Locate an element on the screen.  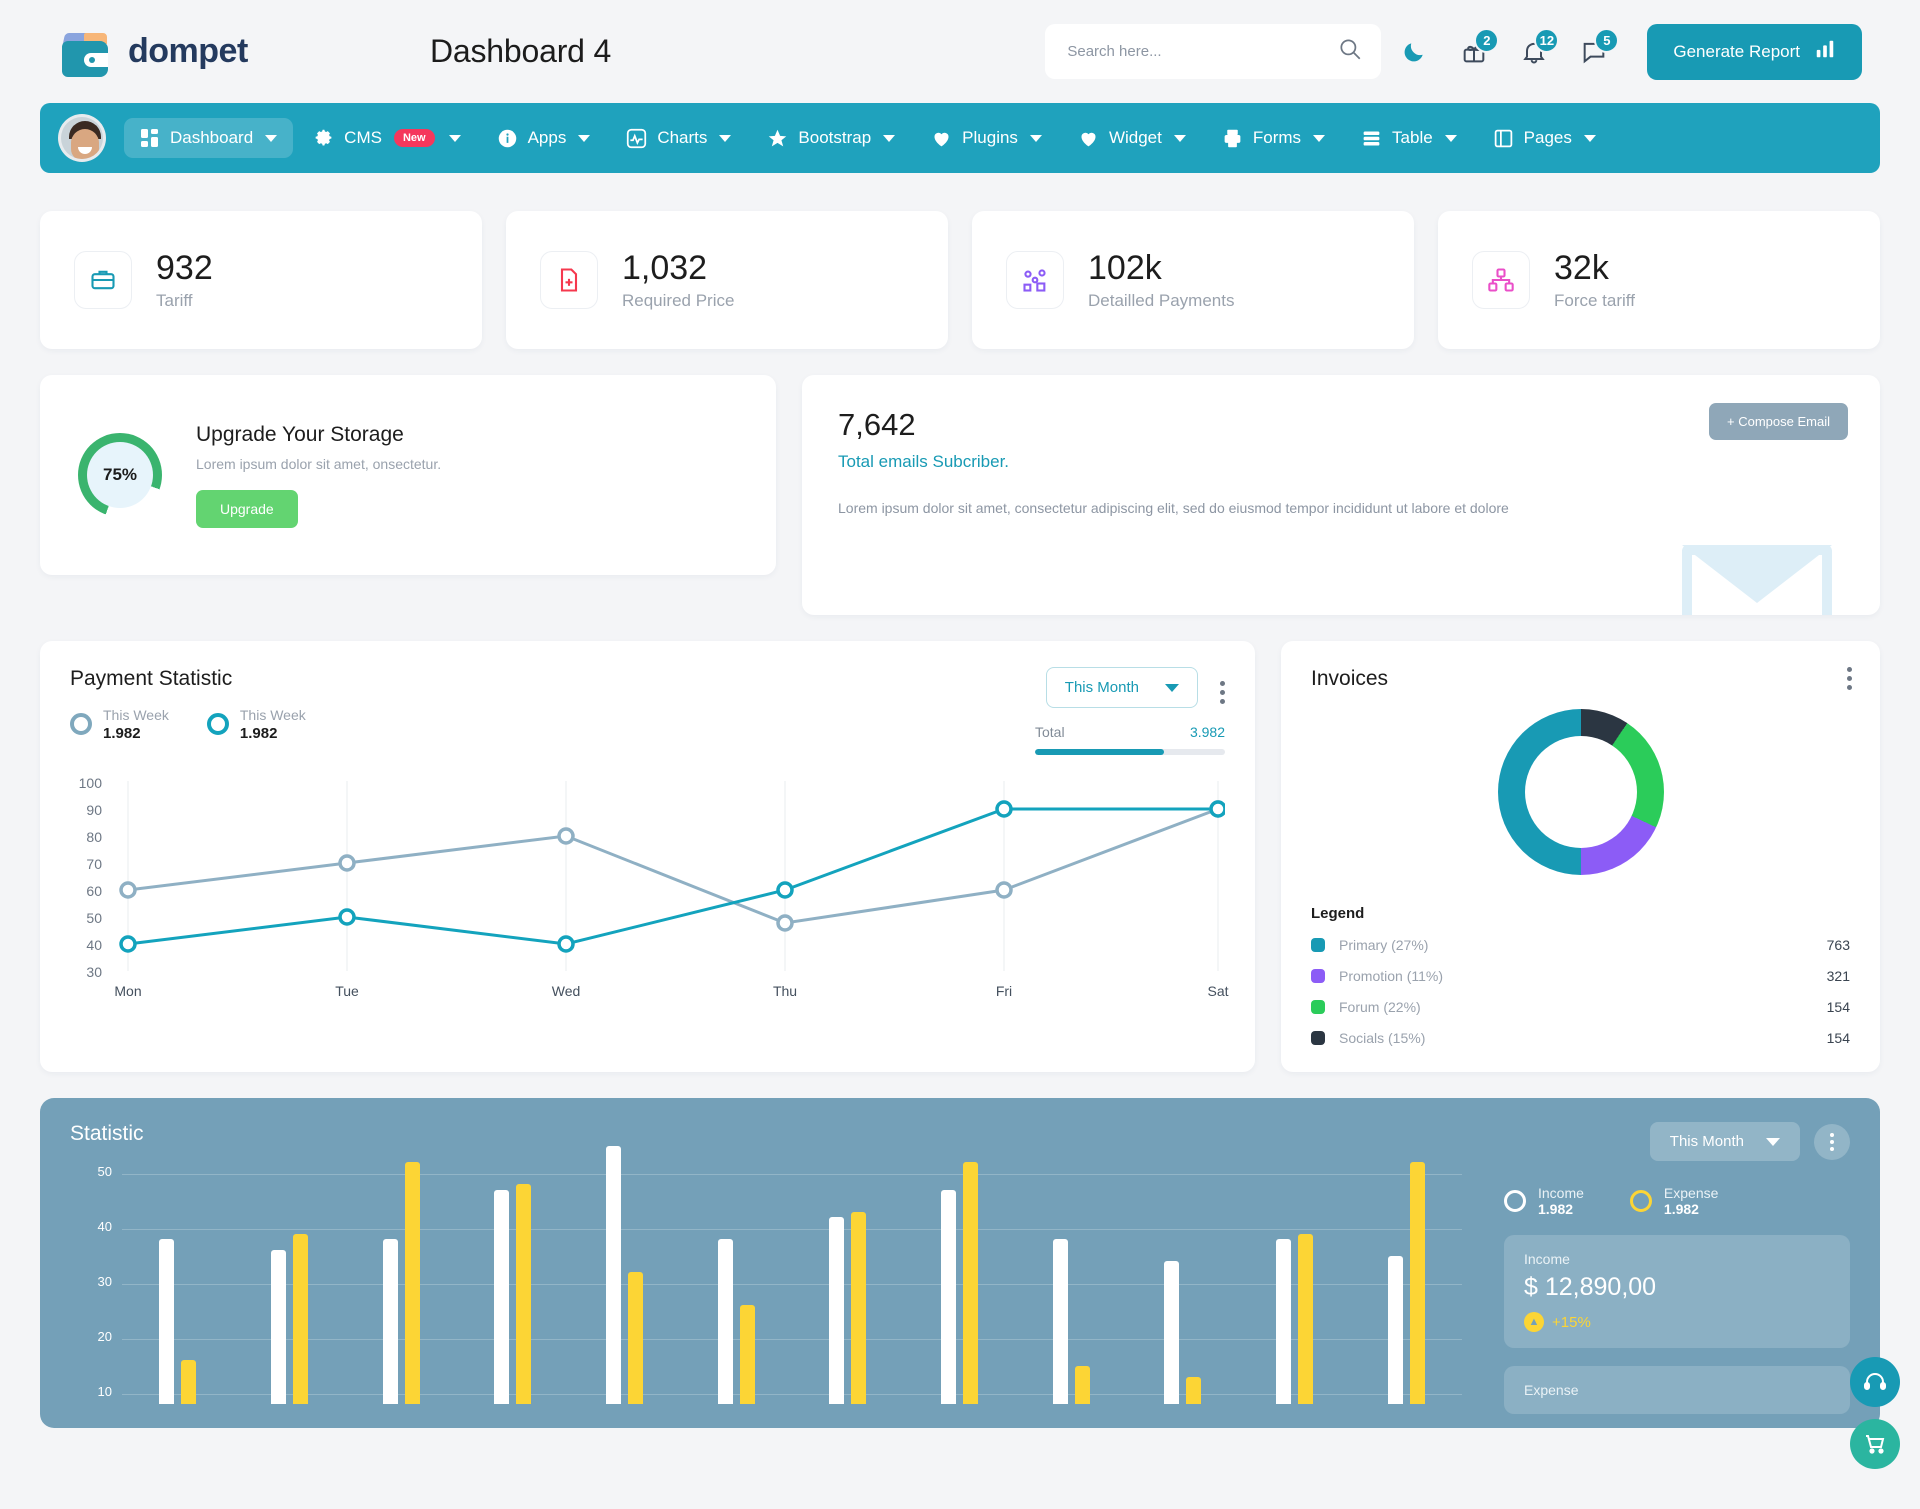
y-axis-tick: 40 is located at coordinates (104, 1226).